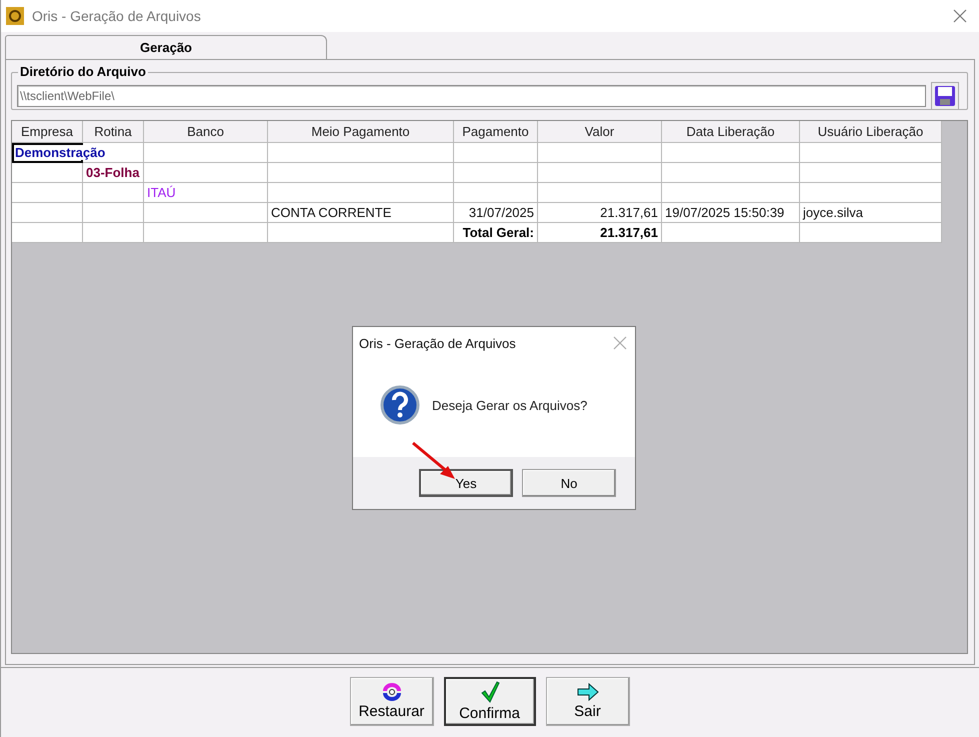 Image resolution: width=979 pixels, height=737 pixels. I want to click on cell-text: 03-Folha, so click(113, 172).